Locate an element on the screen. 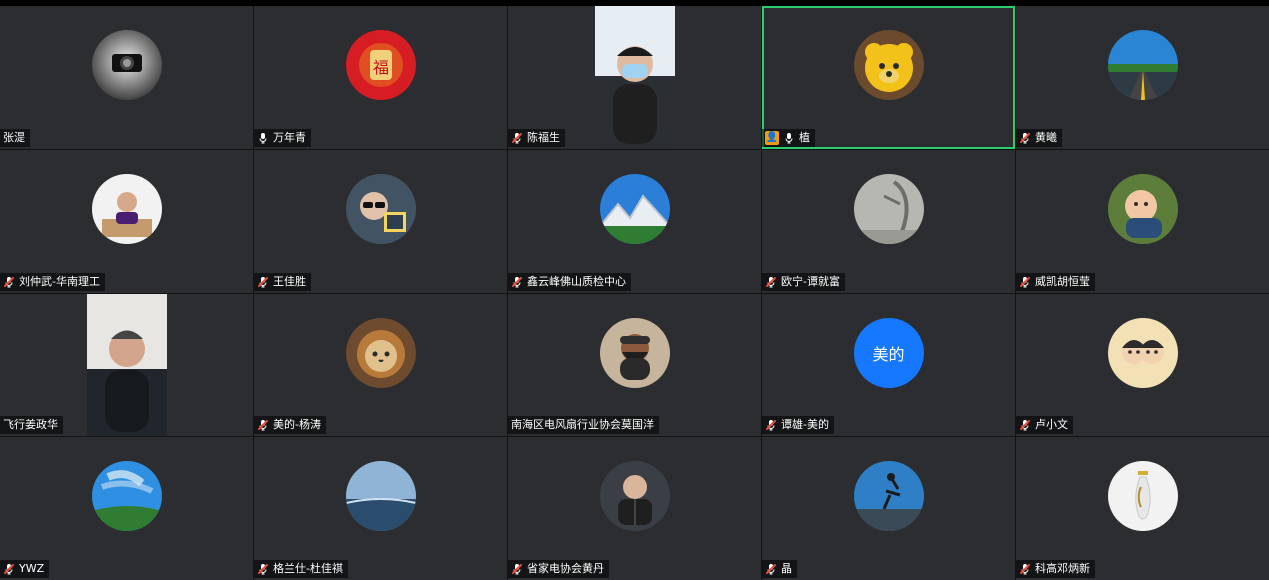 The height and width of the screenshot is (580, 1269). participant-tile: 张湜 is located at coordinates (126, 77).